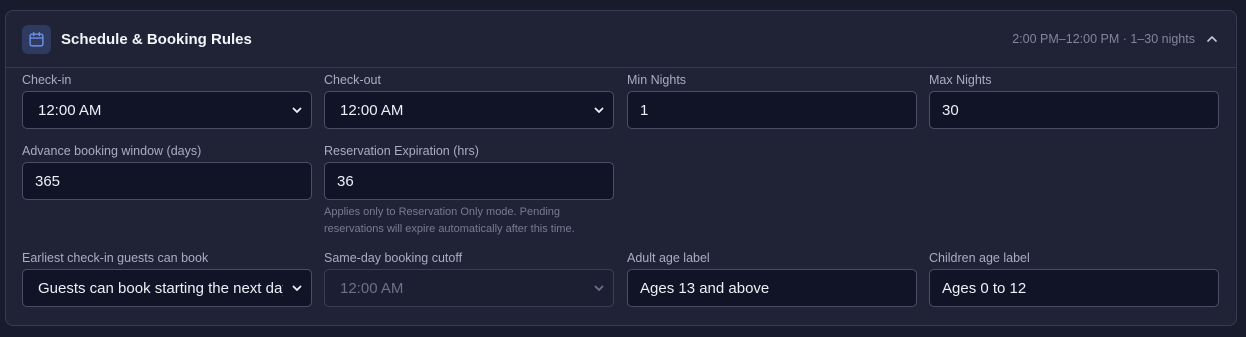 The width and height of the screenshot is (1246, 337). I want to click on panel-title: Schedule & Booking Rules, so click(156, 39).